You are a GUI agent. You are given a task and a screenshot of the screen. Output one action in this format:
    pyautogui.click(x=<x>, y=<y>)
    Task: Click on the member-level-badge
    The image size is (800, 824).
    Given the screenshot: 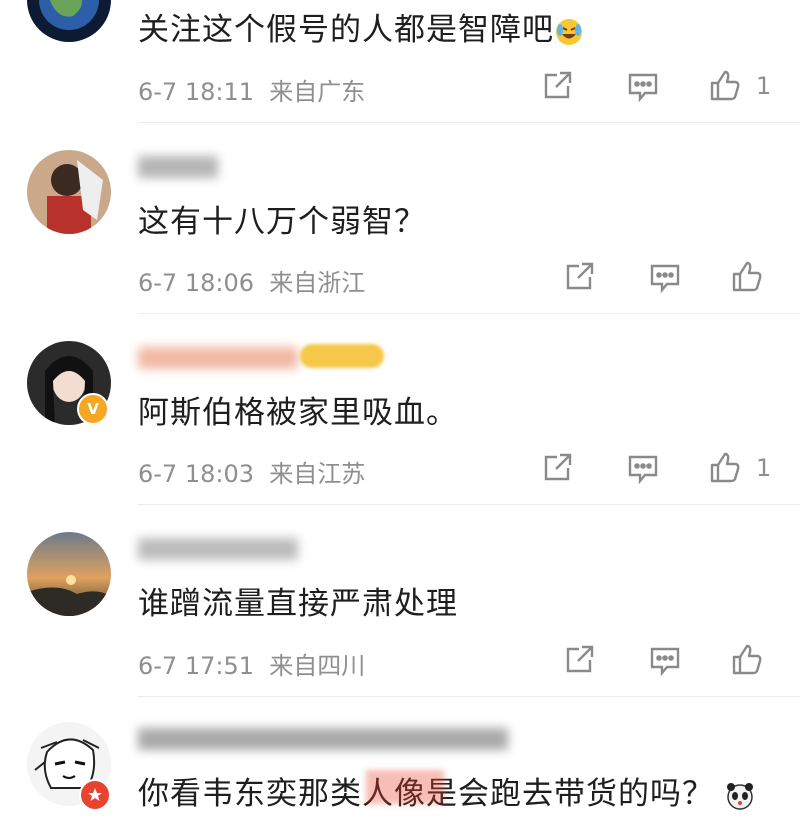 What is the action you would take?
    pyautogui.click(x=342, y=356)
    